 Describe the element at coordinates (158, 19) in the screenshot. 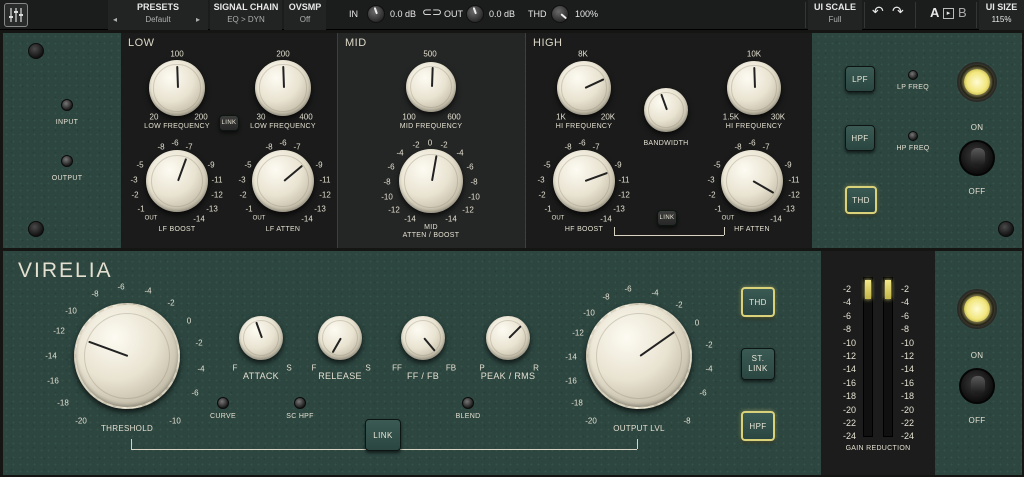

I see `presets-value: Default` at that location.